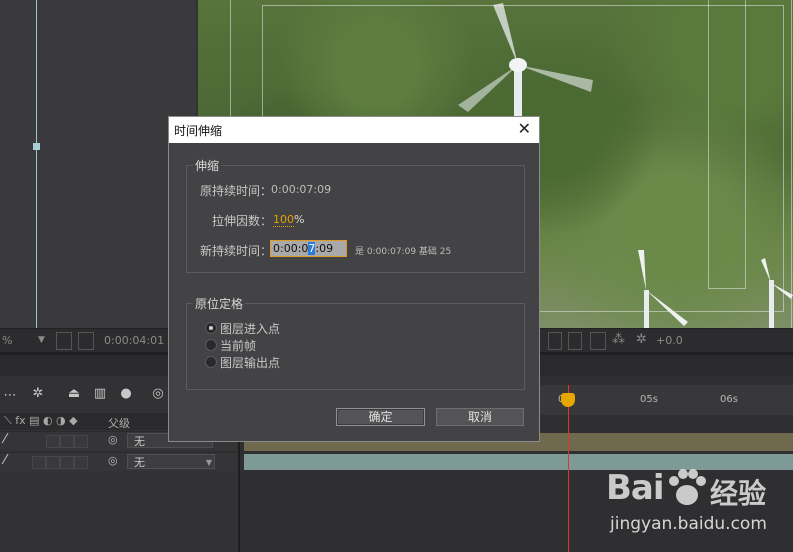  What do you see at coordinates (36, 164) in the screenshot?
I see `motion-path-line` at bounding box center [36, 164].